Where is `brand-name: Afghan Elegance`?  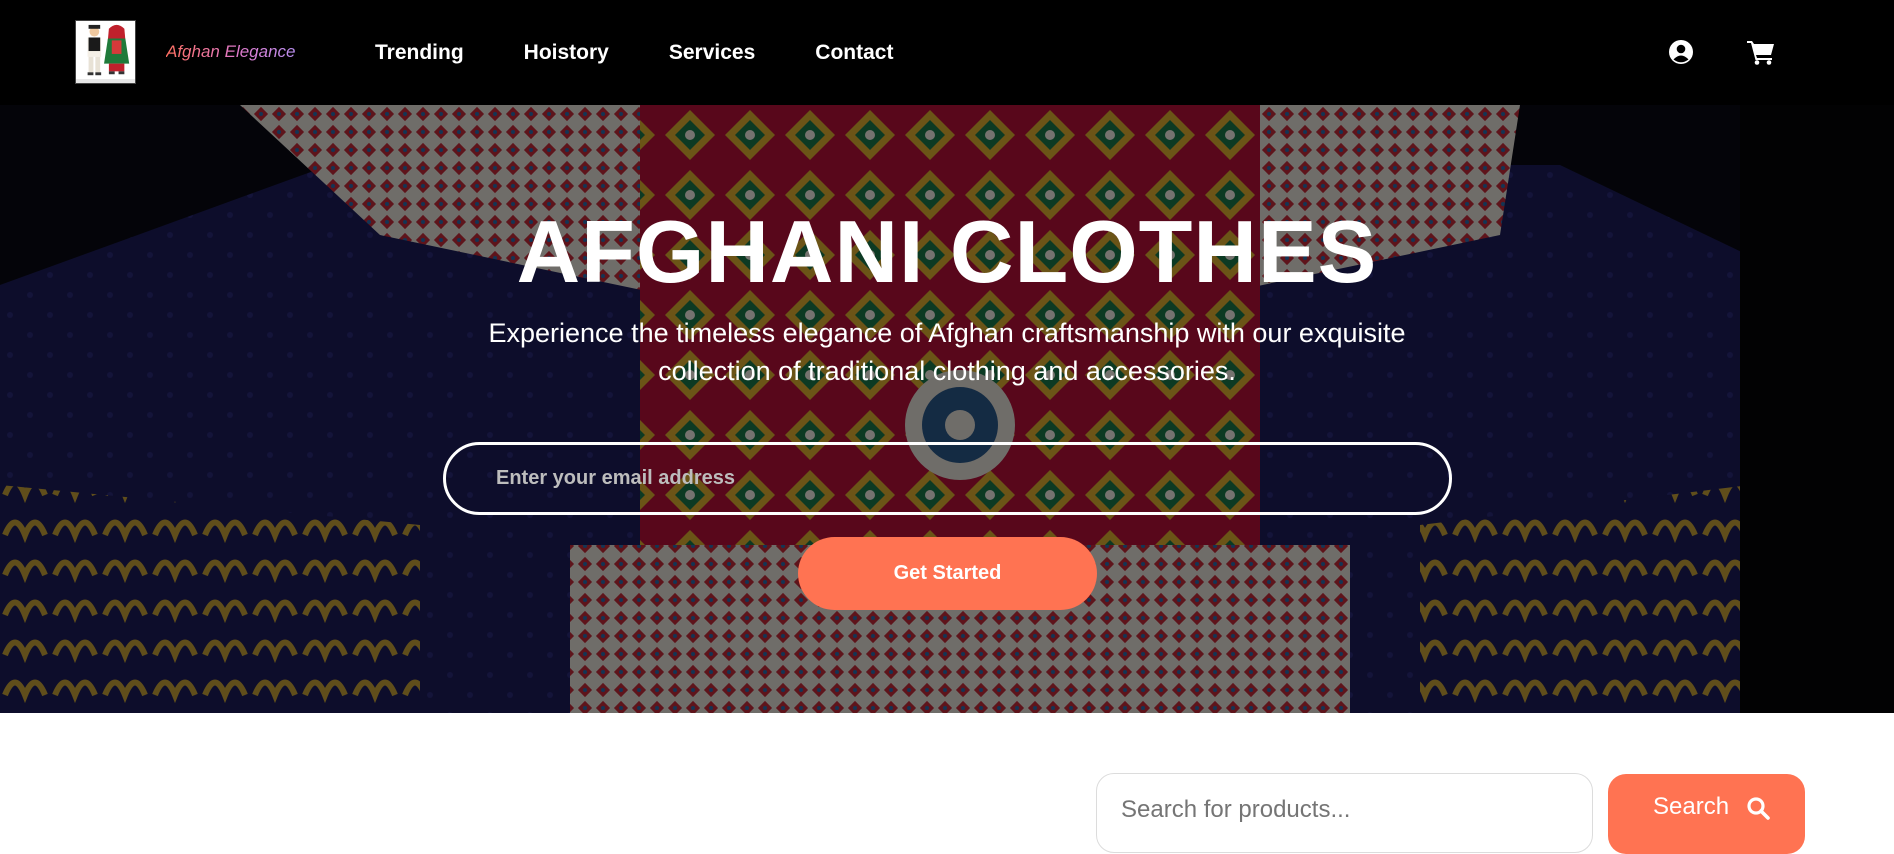 brand-name: Afghan Elegance is located at coordinates (231, 52).